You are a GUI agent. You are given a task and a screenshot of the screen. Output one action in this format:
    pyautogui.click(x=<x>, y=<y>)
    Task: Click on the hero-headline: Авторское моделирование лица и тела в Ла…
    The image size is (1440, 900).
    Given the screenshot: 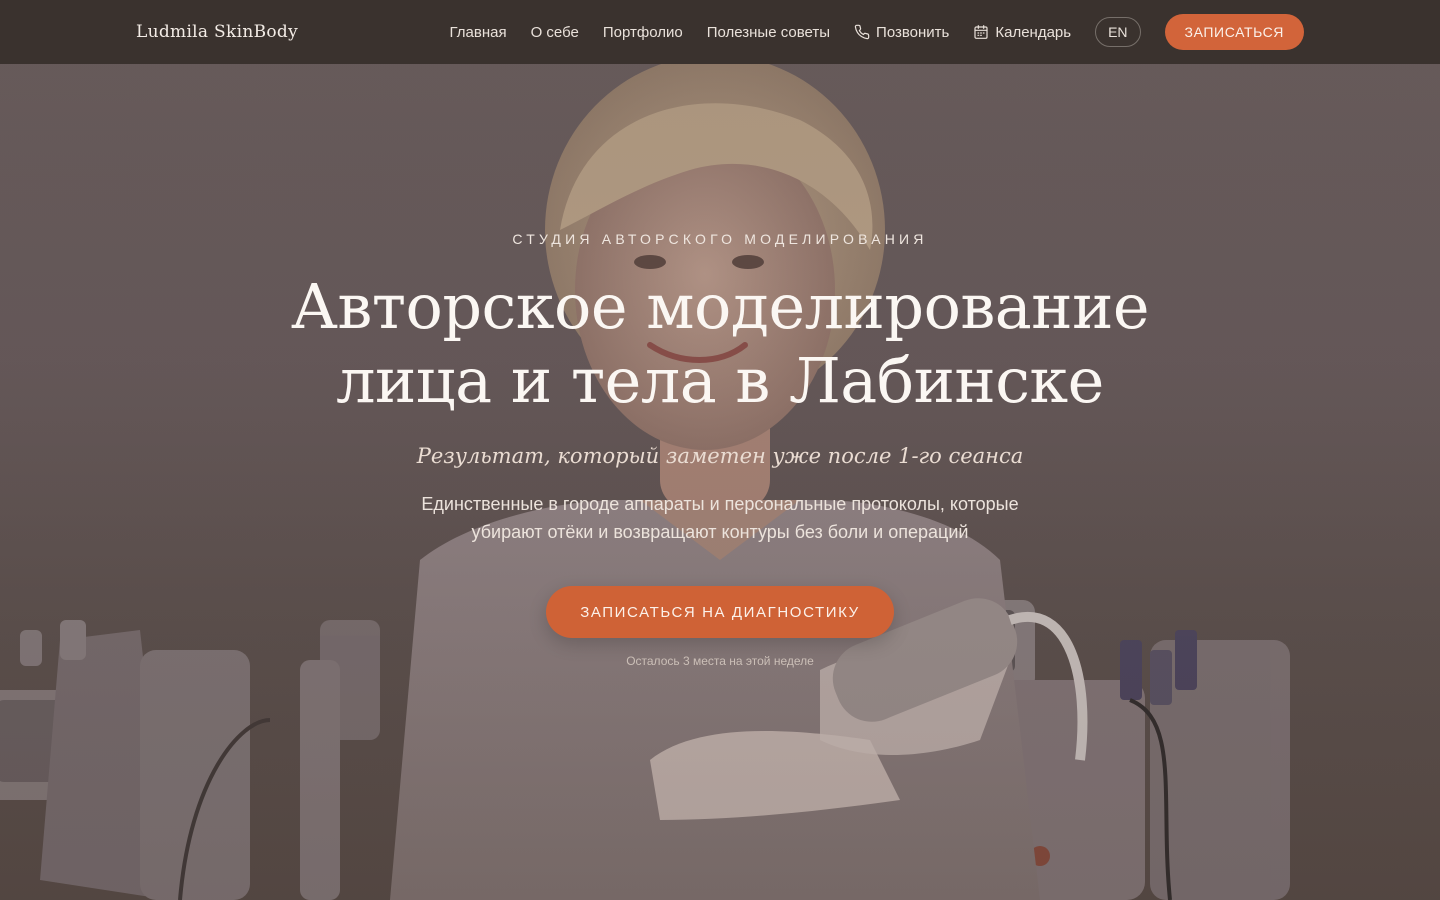 What is the action you would take?
    pyautogui.click(x=720, y=344)
    